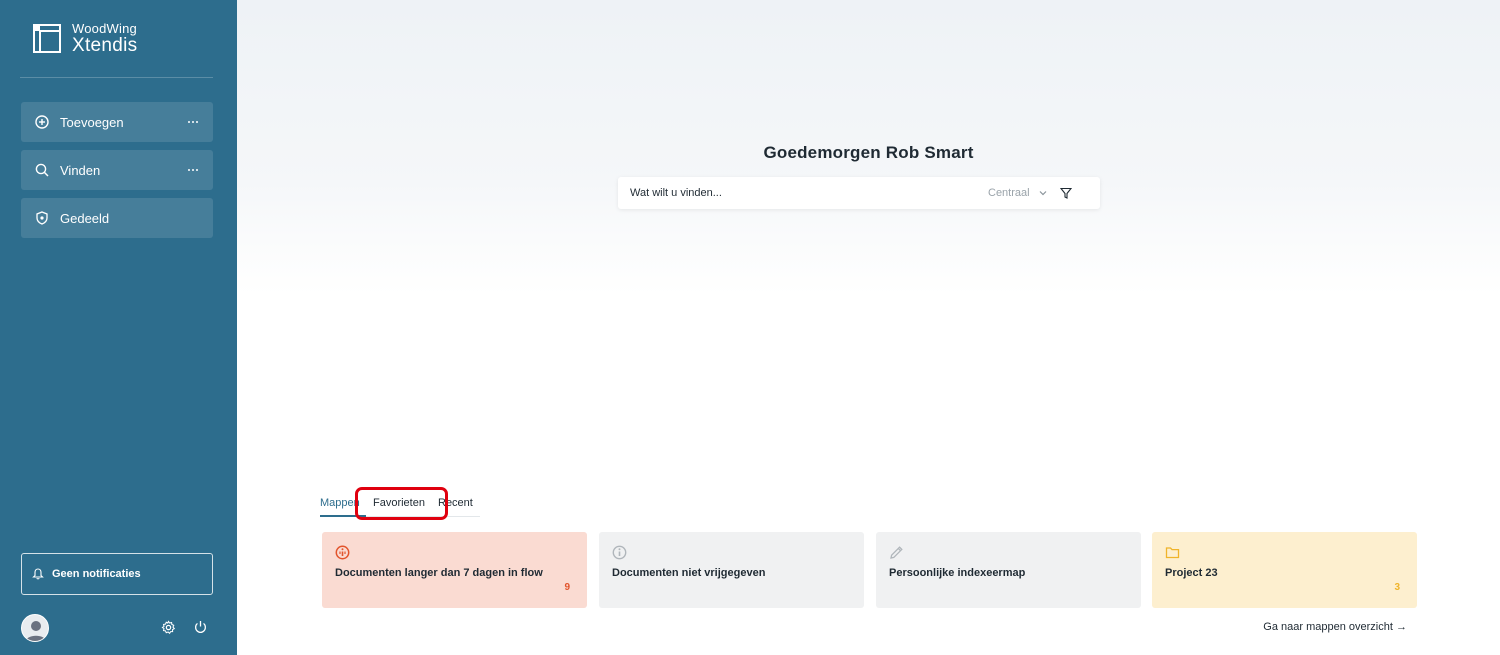  I want to click on avatar, so click(35, 628).